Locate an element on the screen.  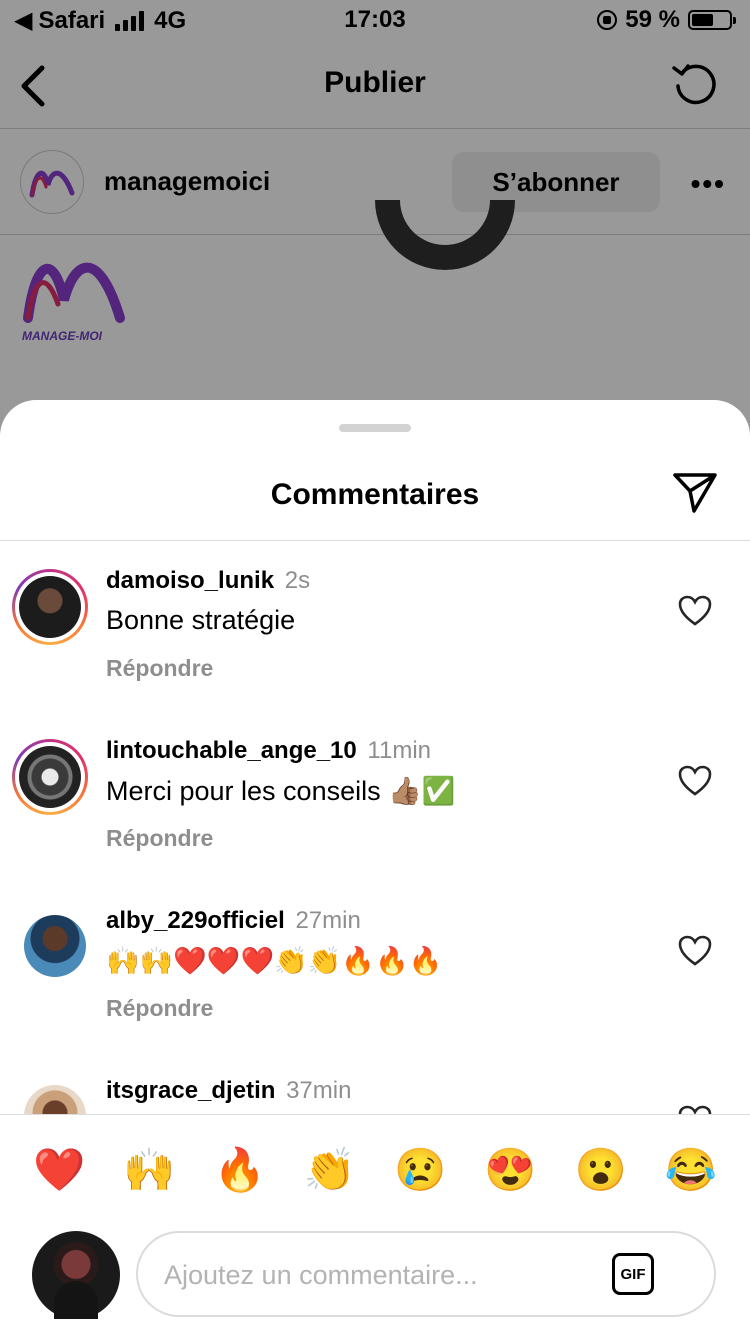
comment-header: alby_229officiel 27min is located at coordinates (233, 921).